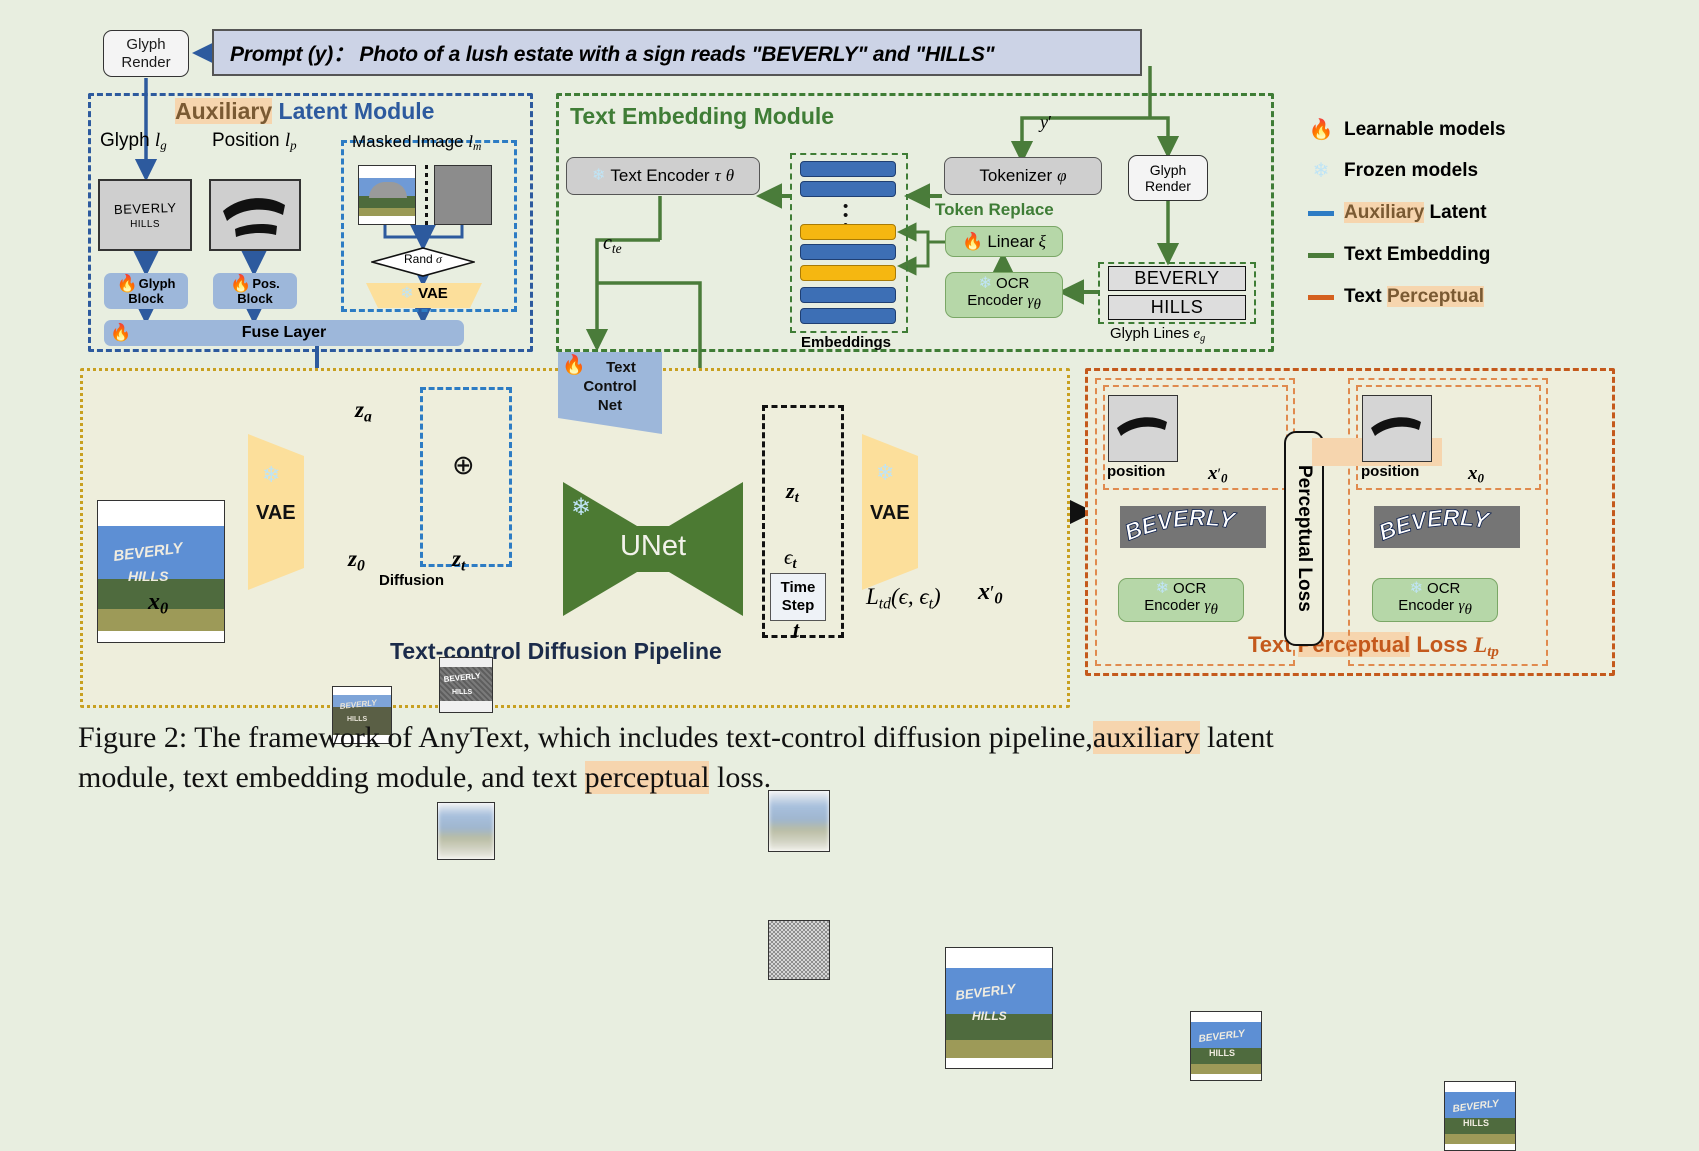 The width and height of the screenshot is (1699, 1151). Describe the element at coordinates (254, 141) in the screenshot. I see `position-label: Position lp` at that location.